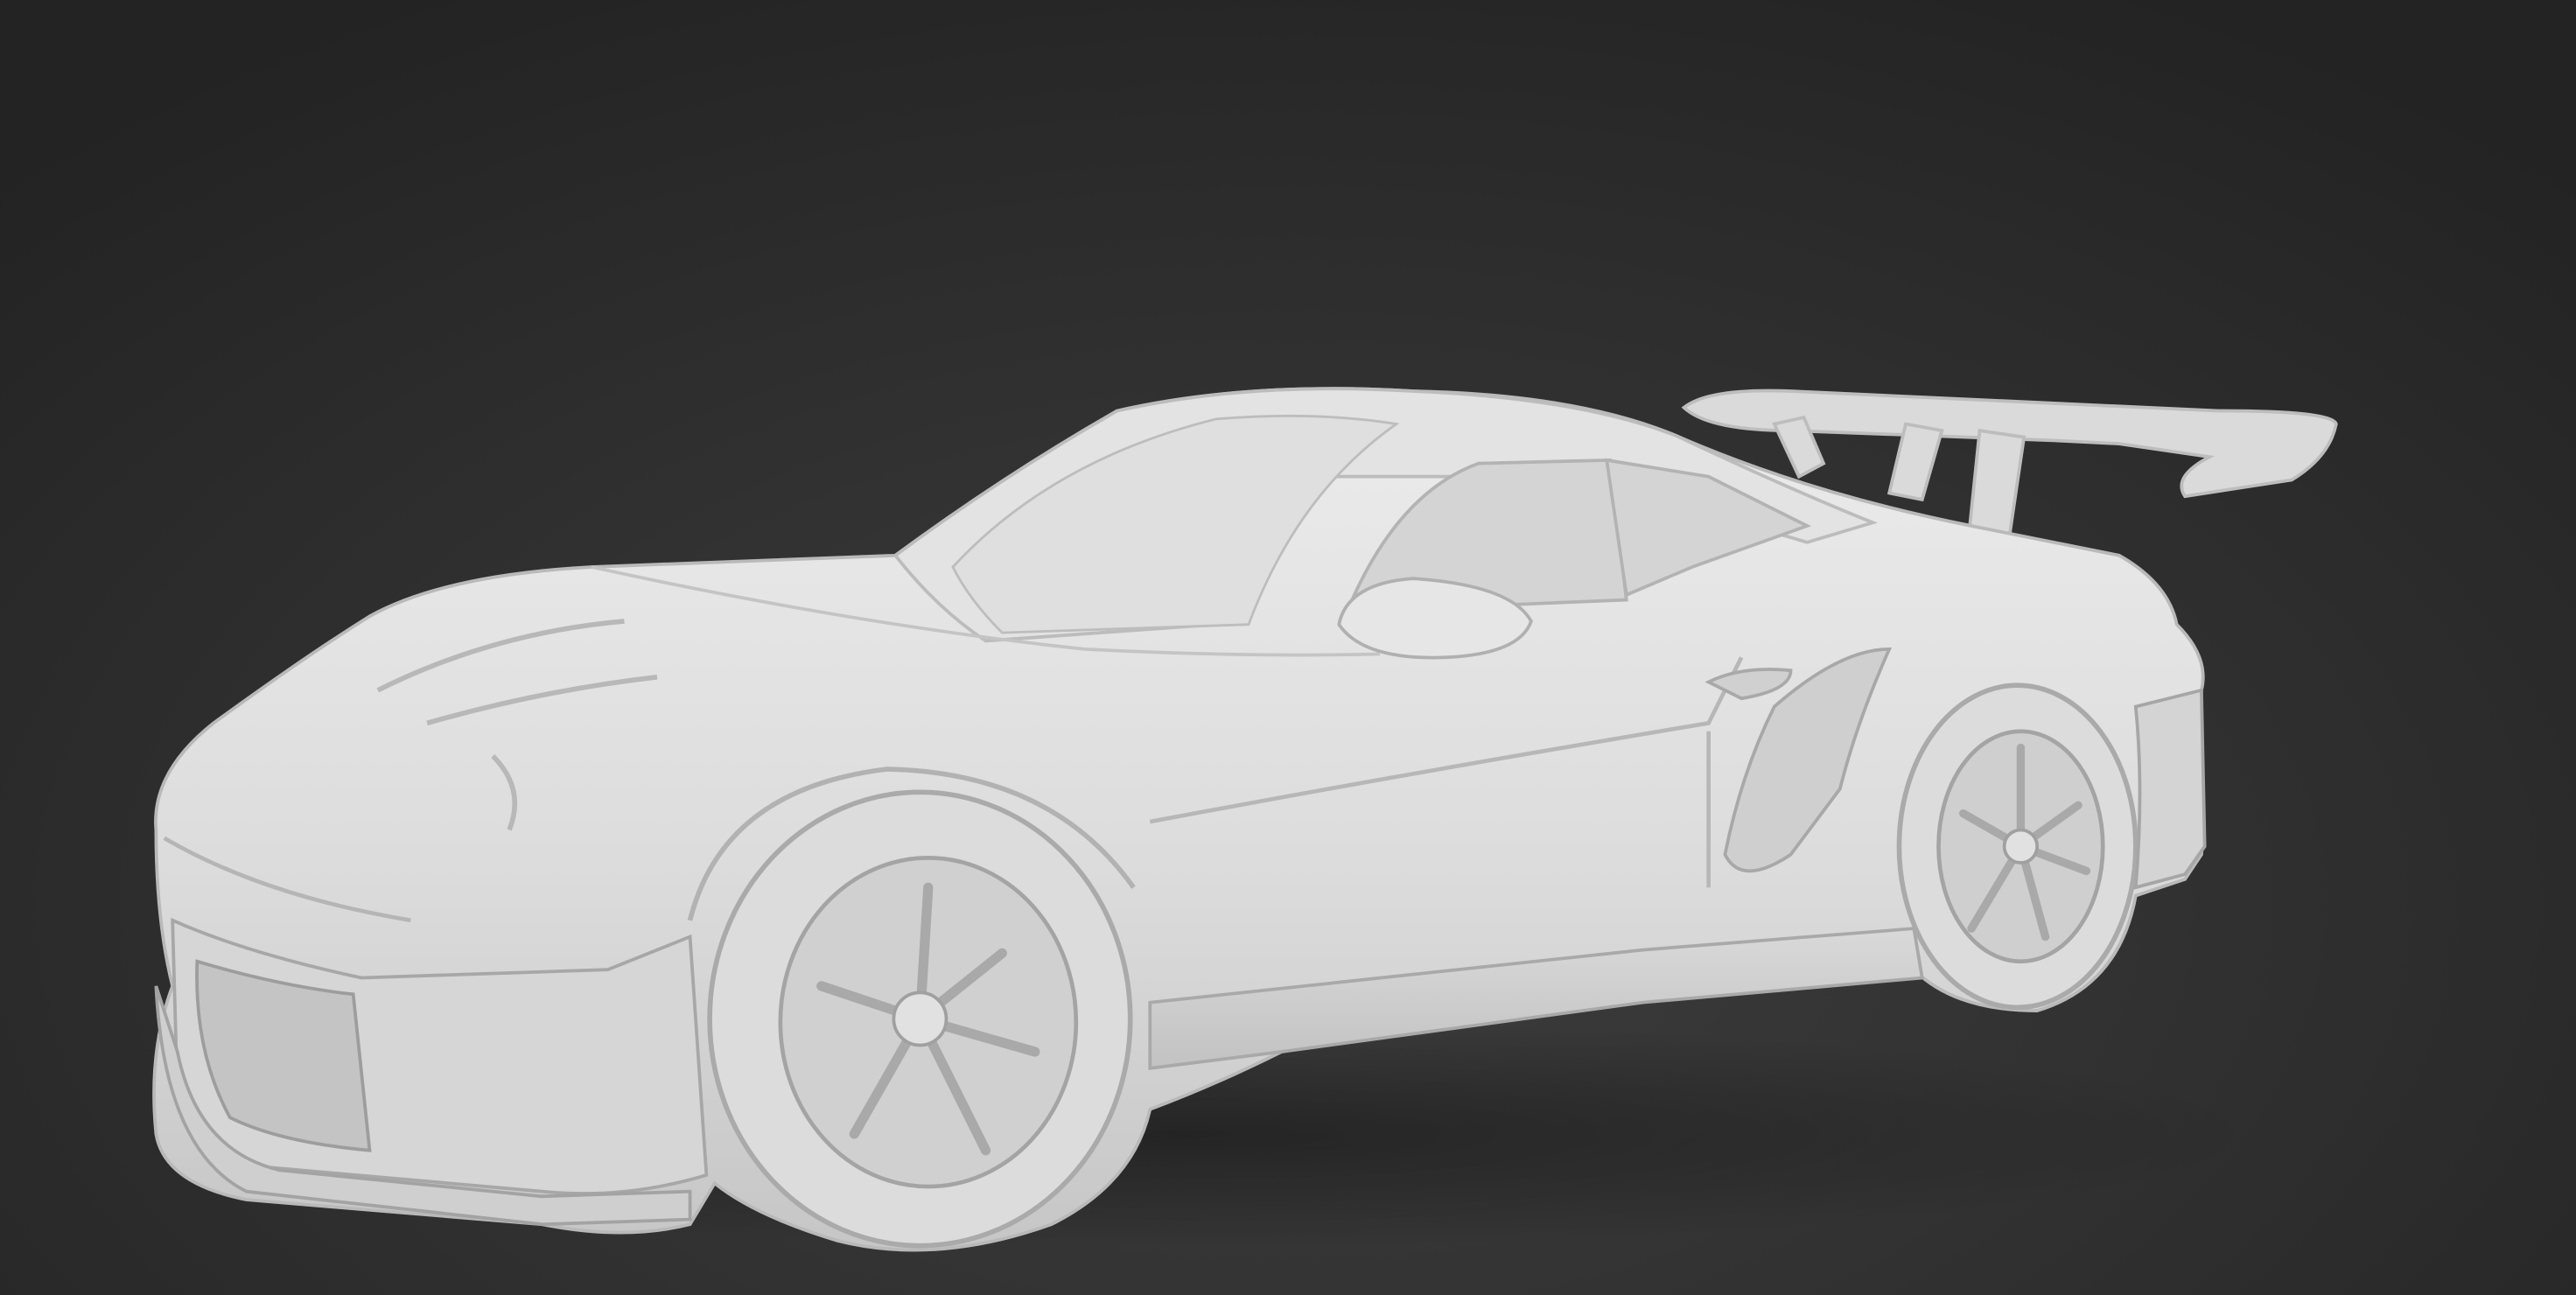 The width and height of the screenshot is (2576, 1295). What do you see at coordinates (2170, 789) in the screenshot?
I see `rear-bumper` at bounding box center [2170, 789].